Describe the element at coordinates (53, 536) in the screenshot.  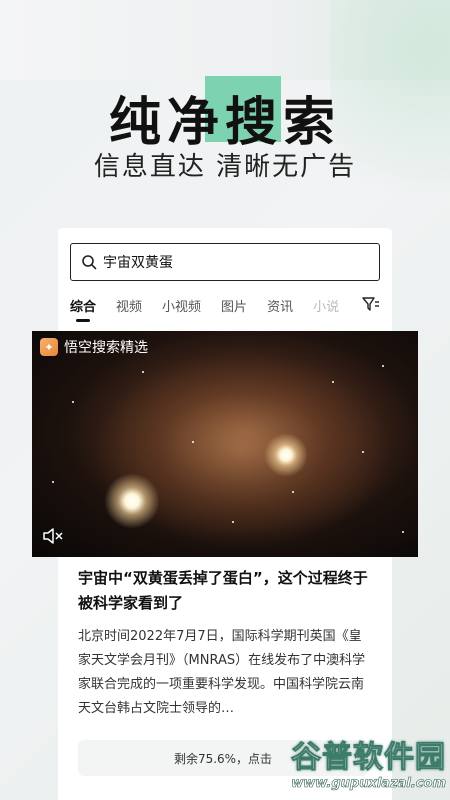
I see `mute-icon` at that location.